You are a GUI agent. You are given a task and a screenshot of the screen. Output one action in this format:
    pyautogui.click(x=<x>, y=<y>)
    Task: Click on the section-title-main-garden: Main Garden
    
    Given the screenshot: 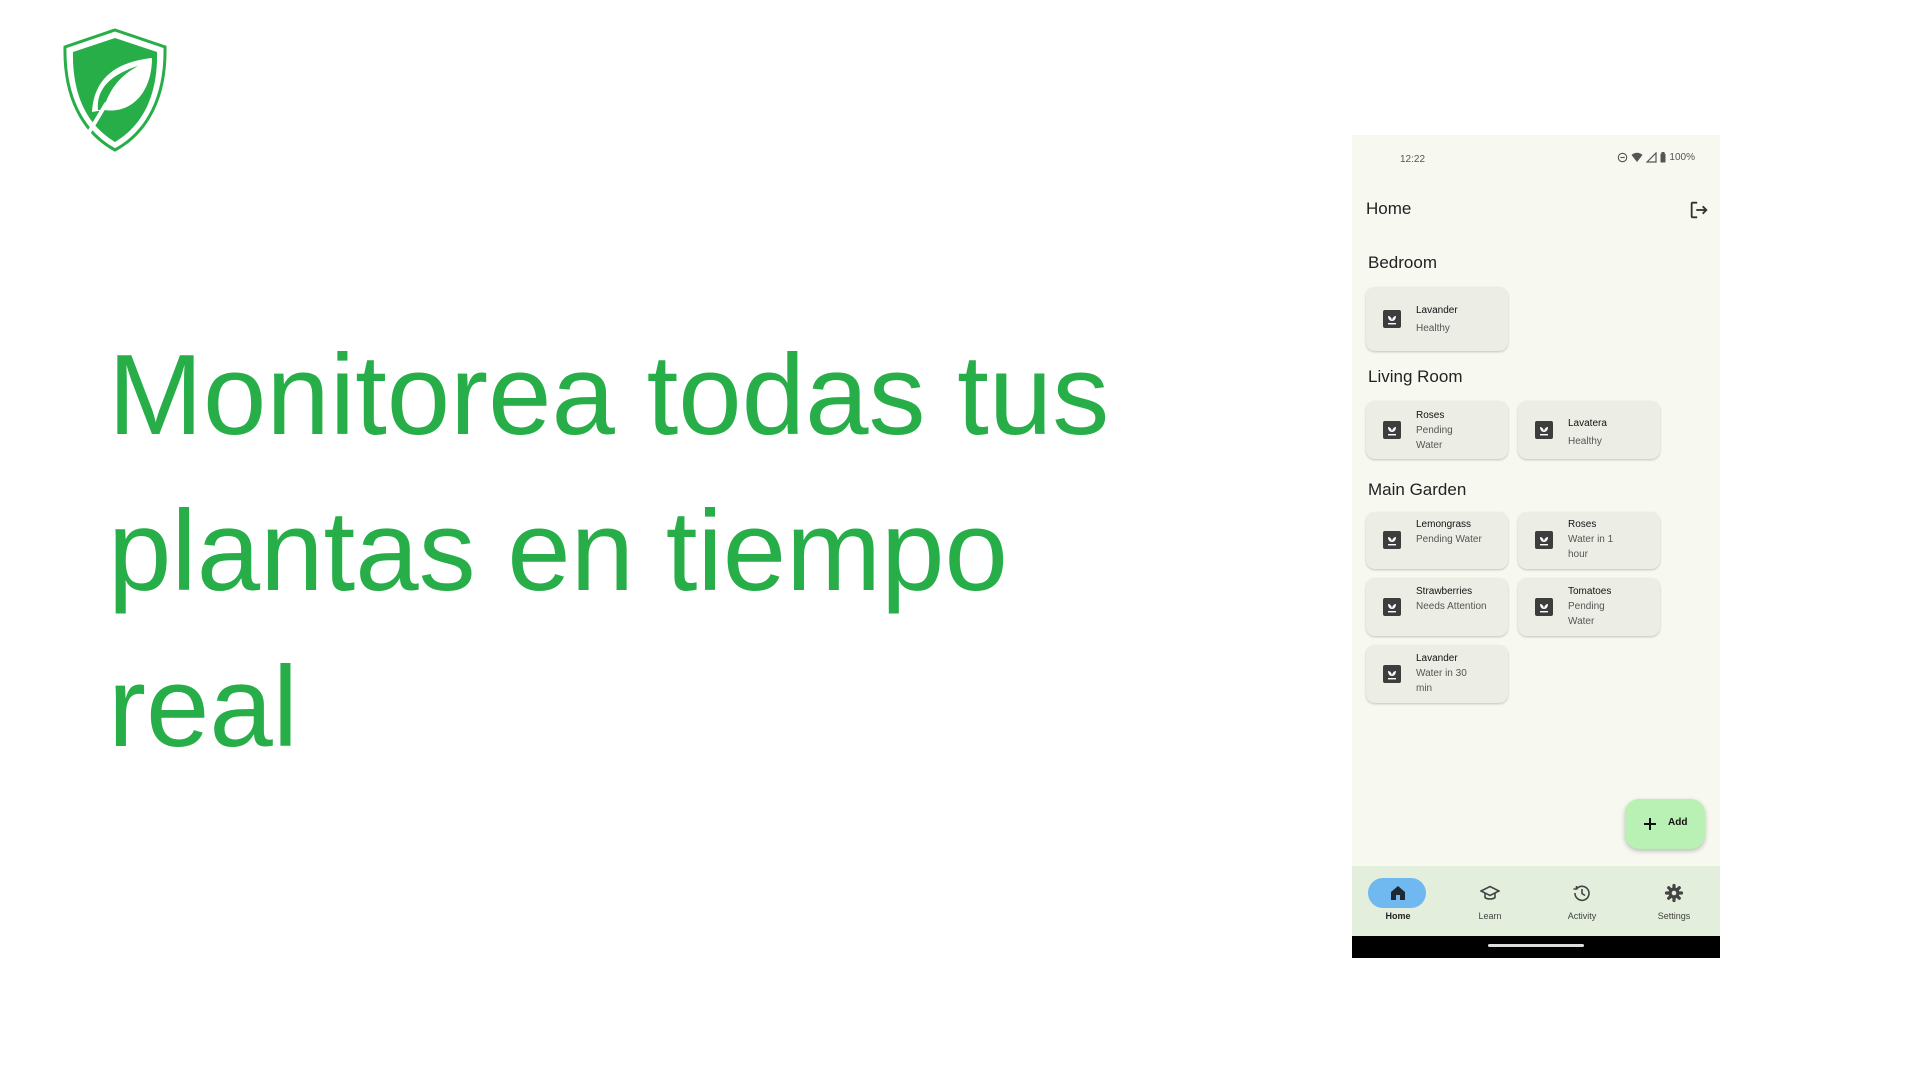 What is the action you would take?
    pyautogui.click(x=1417, y=489)
    